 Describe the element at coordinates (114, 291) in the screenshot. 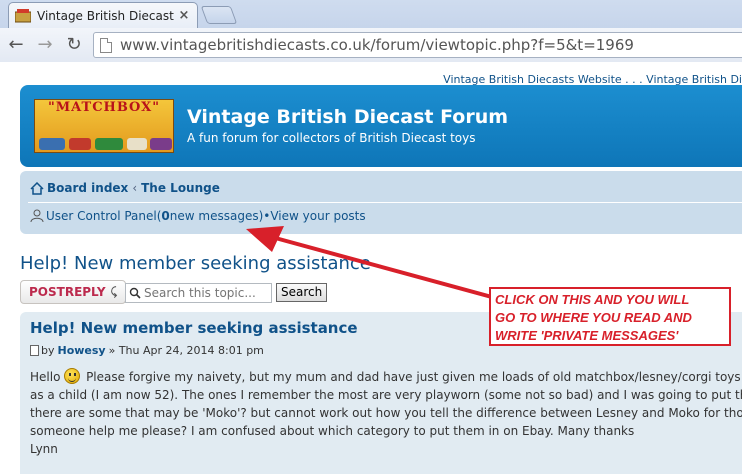

I see `reply-arrow-icon: ⤹` at that location.